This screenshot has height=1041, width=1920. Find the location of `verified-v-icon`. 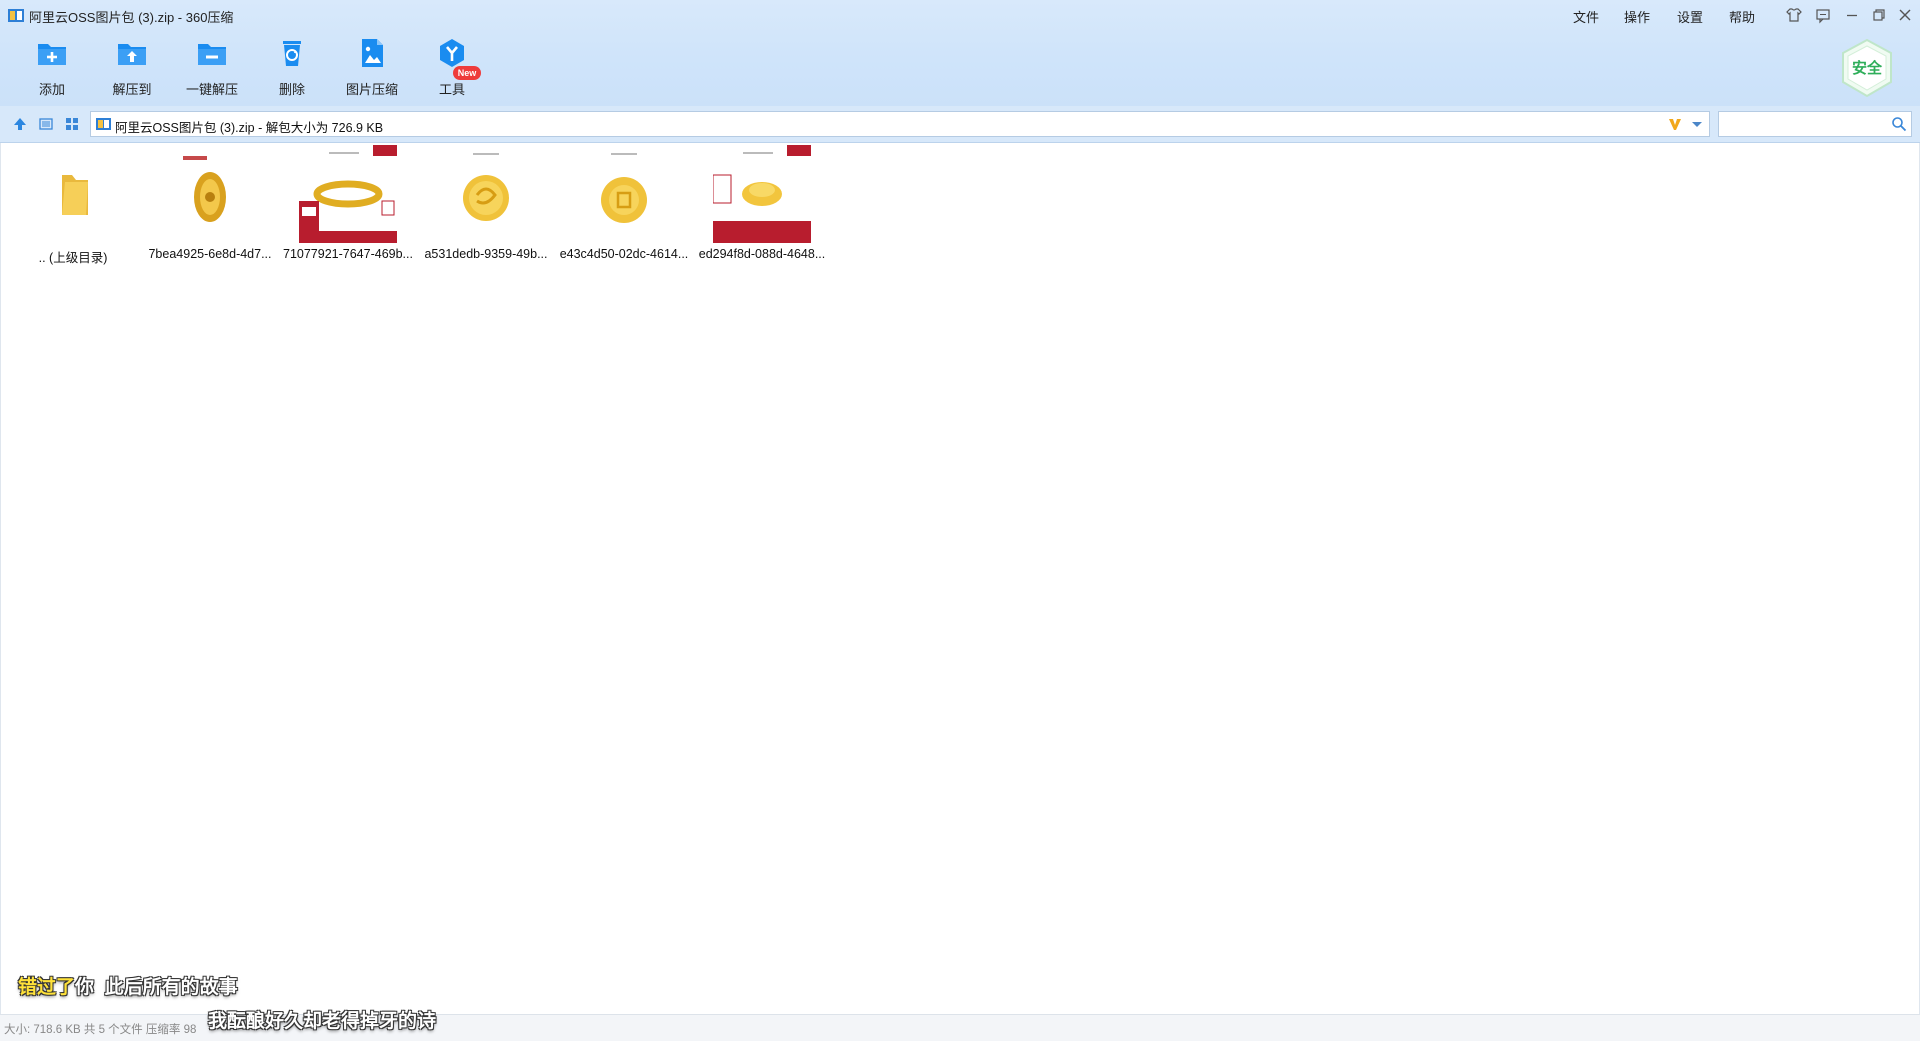

verified-v-icon is located at coordinates (1675, 124).